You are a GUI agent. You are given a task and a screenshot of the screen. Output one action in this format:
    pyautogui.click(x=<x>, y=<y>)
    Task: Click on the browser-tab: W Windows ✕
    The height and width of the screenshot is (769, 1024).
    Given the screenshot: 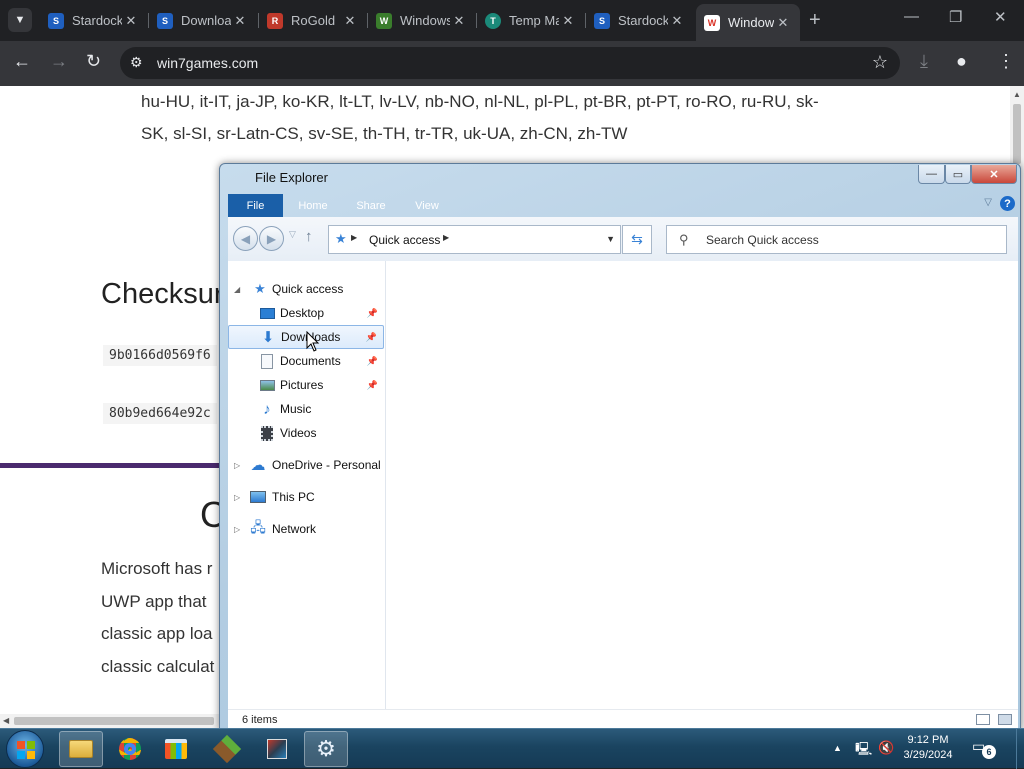 What is the action you would take?
    pyautogui.click(x=422, y=20)
    